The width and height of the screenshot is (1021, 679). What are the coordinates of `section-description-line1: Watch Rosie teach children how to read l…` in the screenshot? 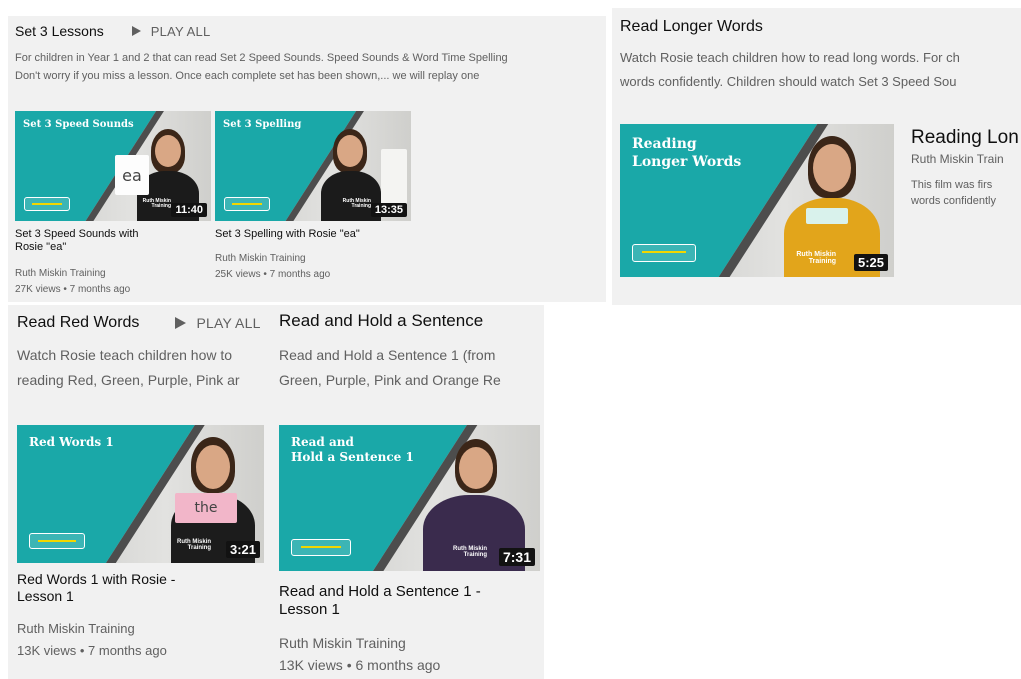 It's located at (790, 57).